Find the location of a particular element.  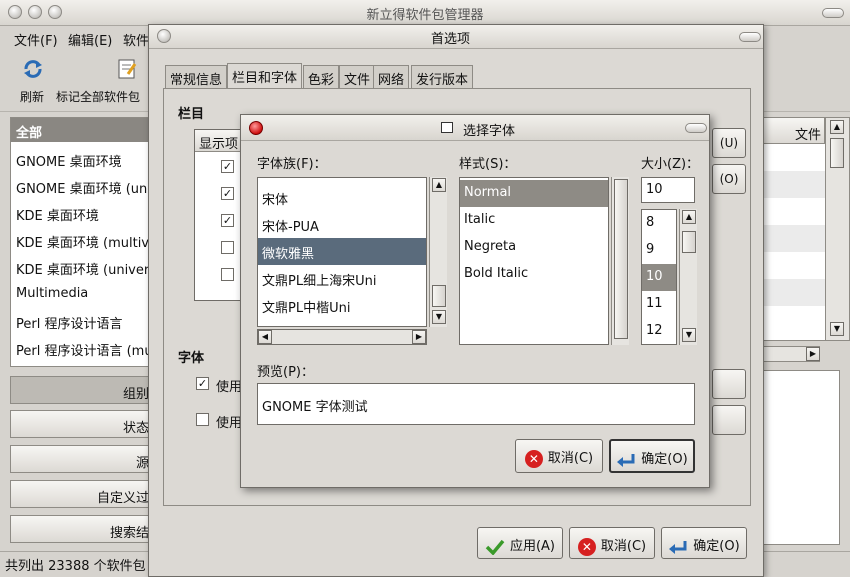

columns-section-label: 栏目 is located at coordinates (191, 114).